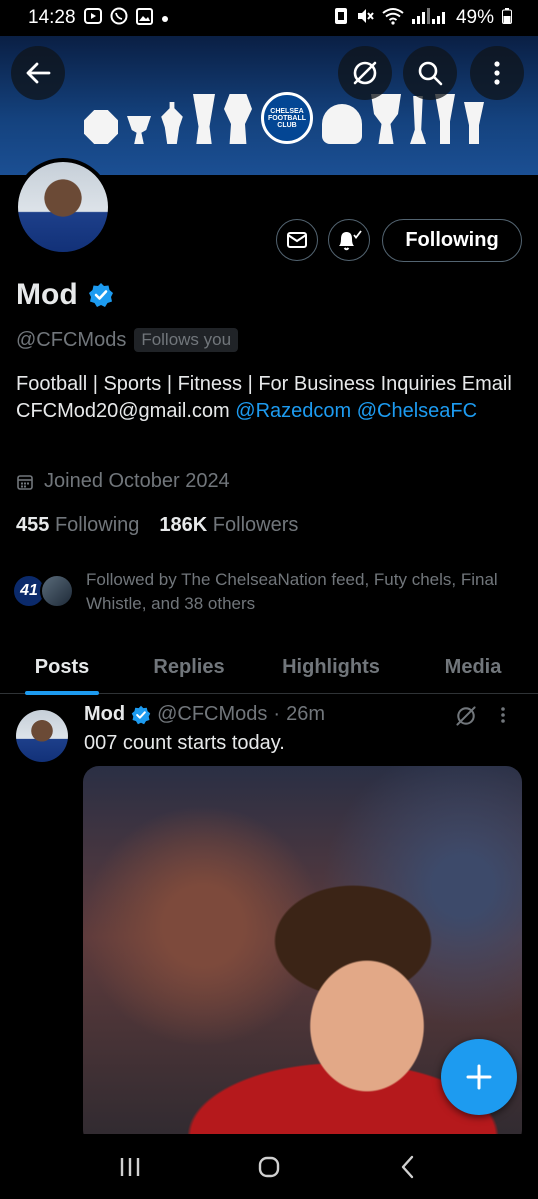  I want to click on profile-avatar, so click(63, 207).